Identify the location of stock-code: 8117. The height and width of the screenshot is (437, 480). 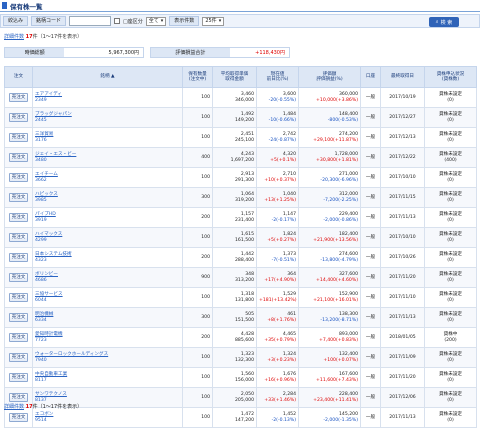
(41, 380).